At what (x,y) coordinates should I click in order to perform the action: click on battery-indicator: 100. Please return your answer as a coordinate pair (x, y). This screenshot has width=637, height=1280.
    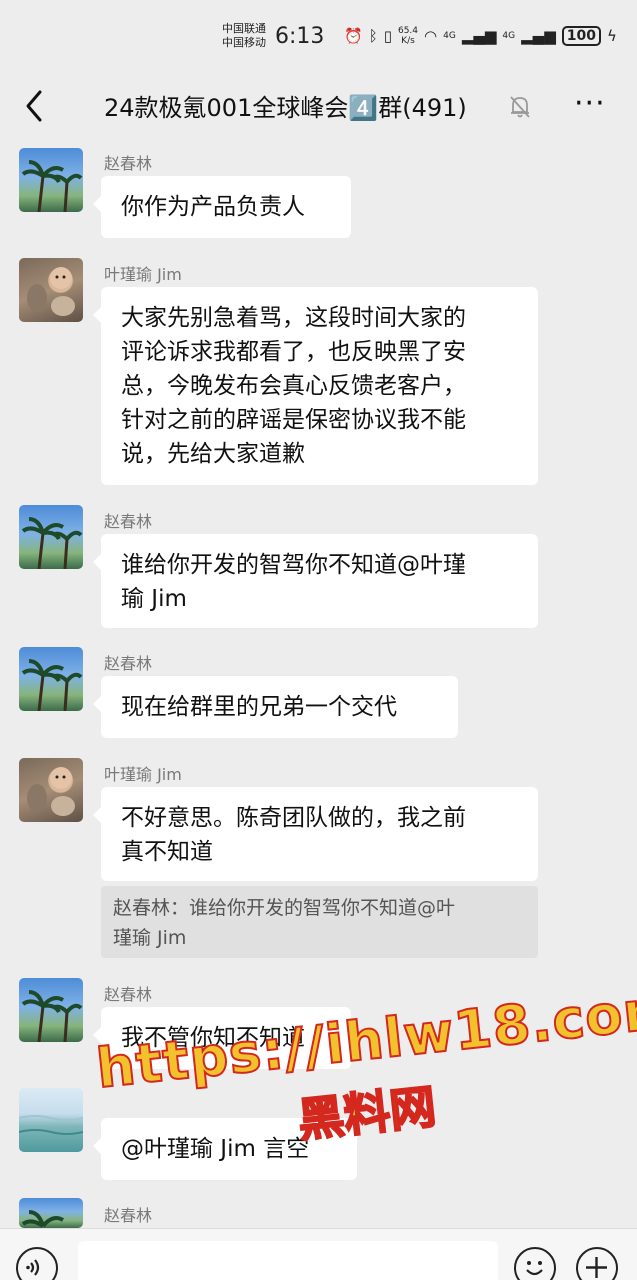
    Looking at the image, I should click on (581, 36).